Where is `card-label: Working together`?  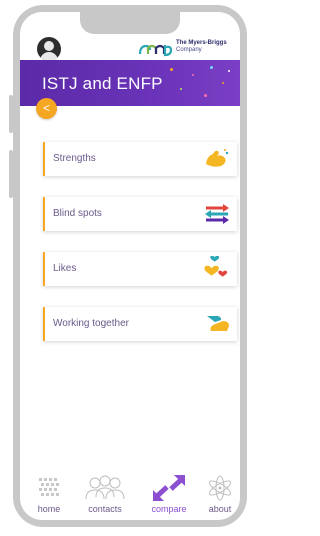 card-label: Working together is located at coordinates (91, 323).